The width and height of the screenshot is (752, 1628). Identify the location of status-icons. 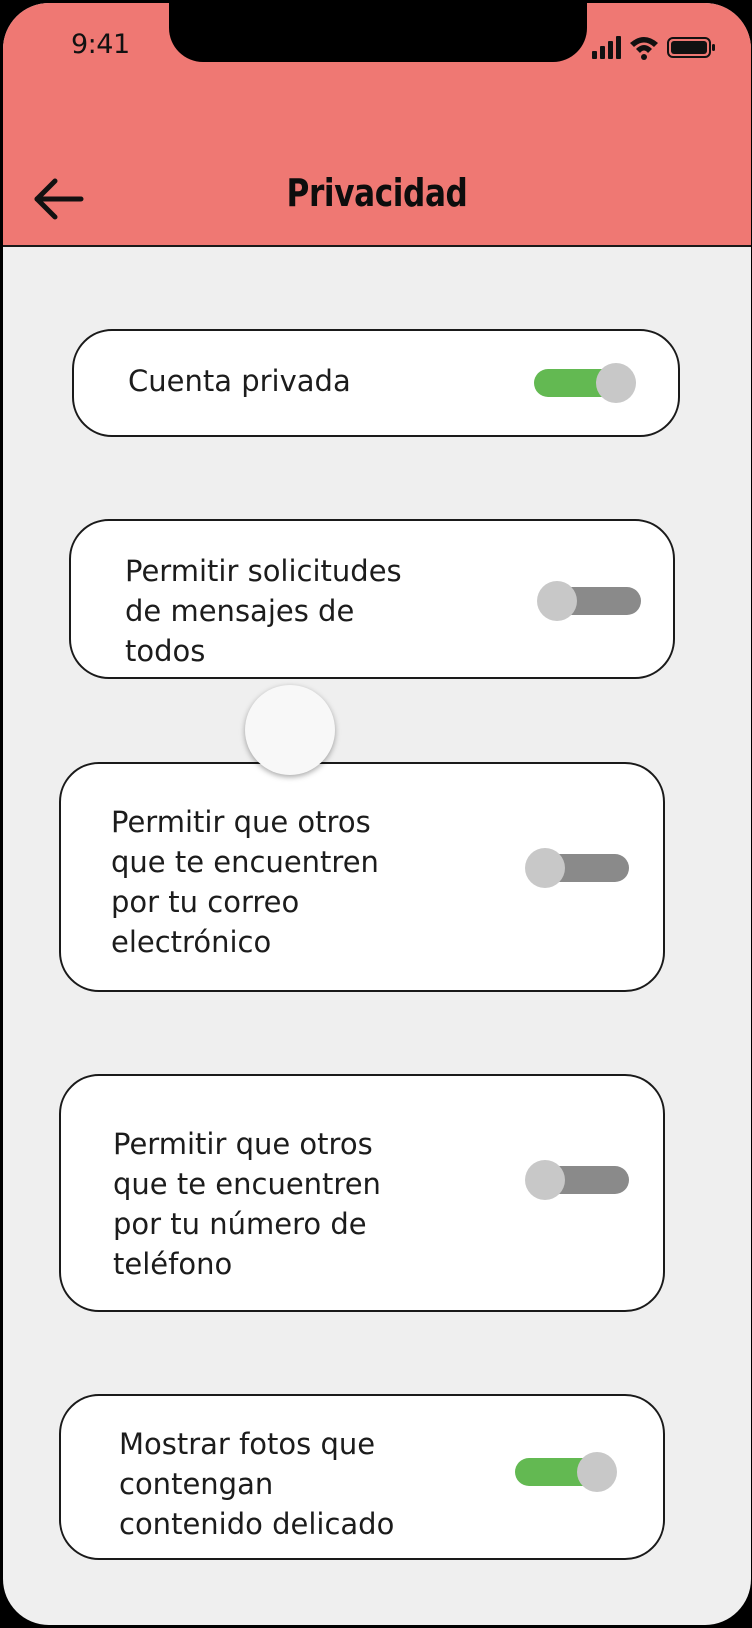
(653, 48).